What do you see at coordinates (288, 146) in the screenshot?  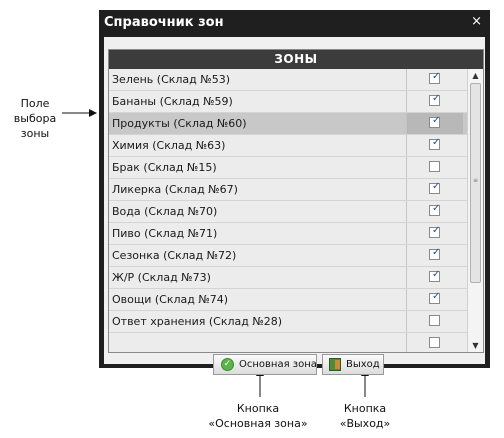 I see `zone-row: Химия (Склад №63) ✓` at bounding box center [288, 146].